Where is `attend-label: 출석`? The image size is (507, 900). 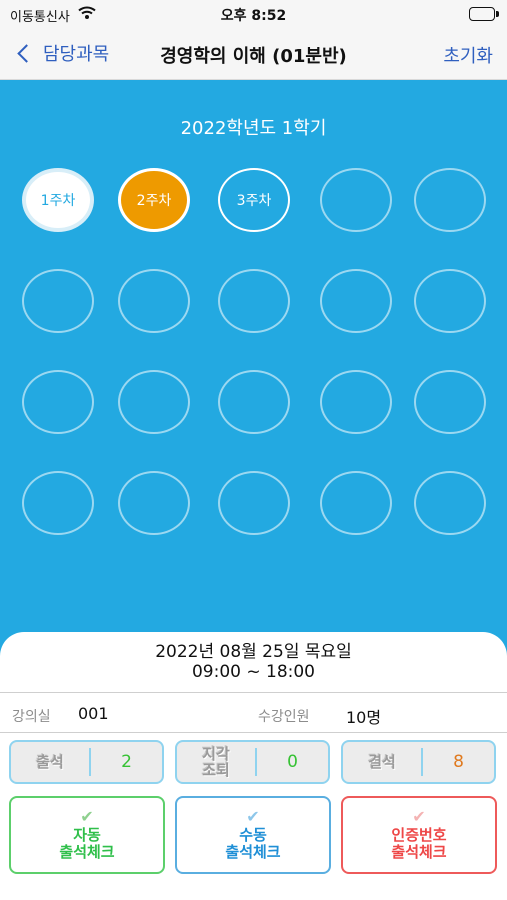
attend-label: 출석 is located at coordinates (50, 762).